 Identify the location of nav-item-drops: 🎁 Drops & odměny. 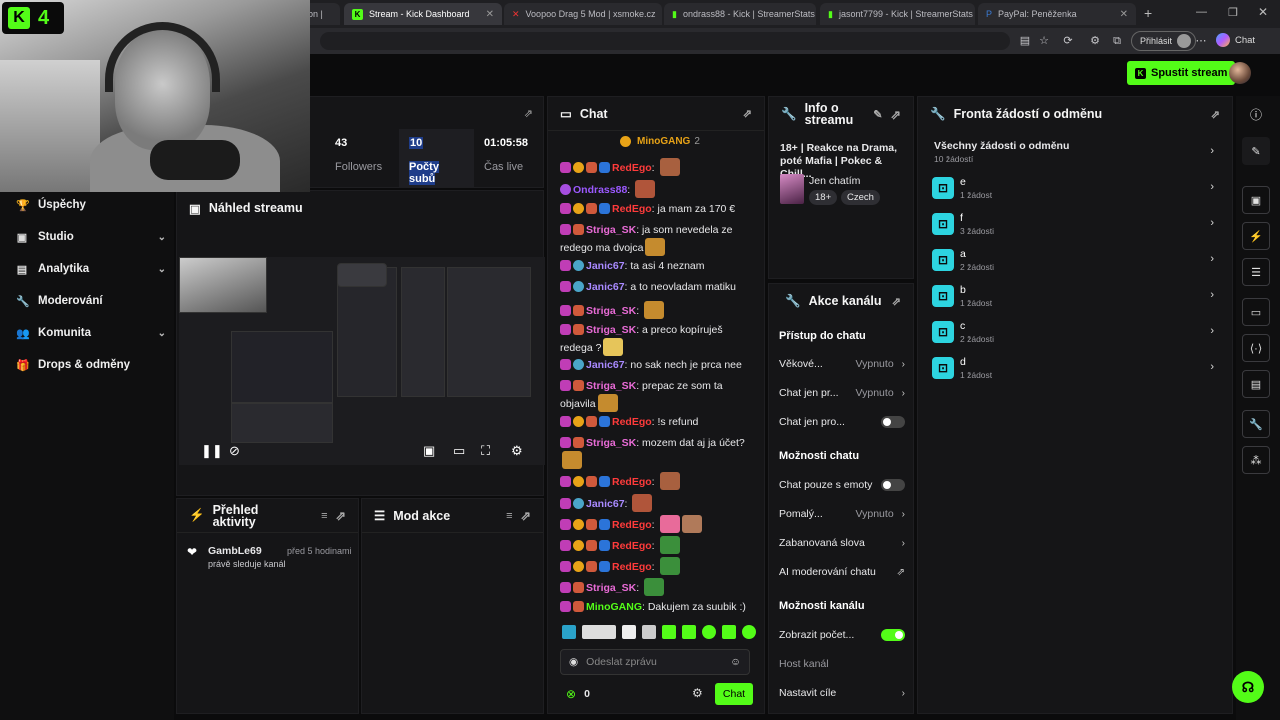
(91, 365).